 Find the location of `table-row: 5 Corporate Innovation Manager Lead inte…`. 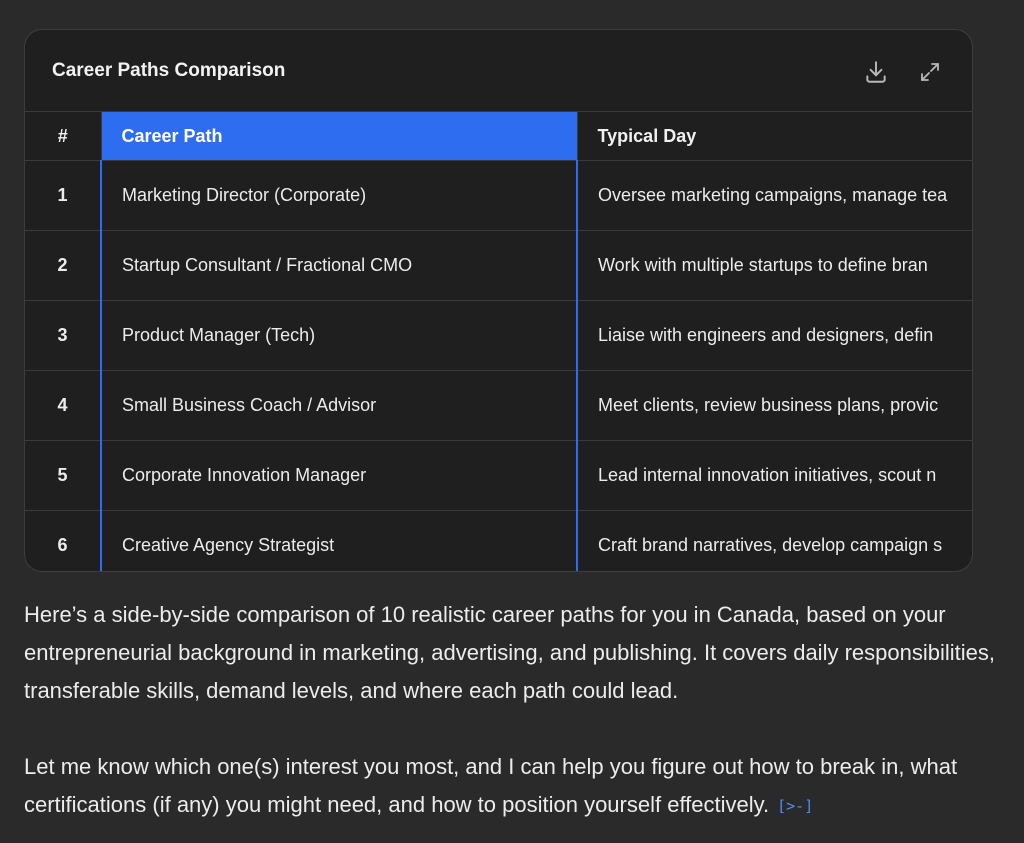

table-row: 5 Corporate Innovation Manager Lead inte… is located at coordinates (498, 475).